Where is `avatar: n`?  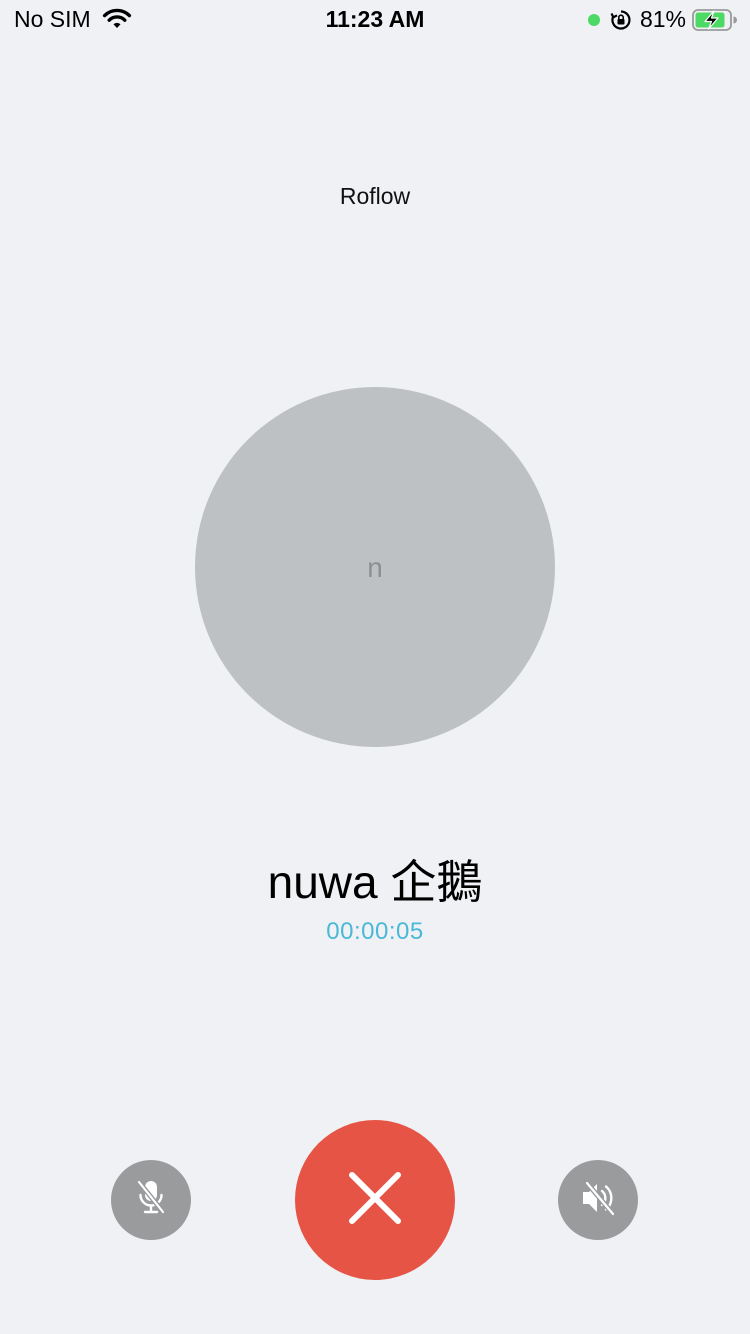 avatar: n is located at coordinates (375, 567).